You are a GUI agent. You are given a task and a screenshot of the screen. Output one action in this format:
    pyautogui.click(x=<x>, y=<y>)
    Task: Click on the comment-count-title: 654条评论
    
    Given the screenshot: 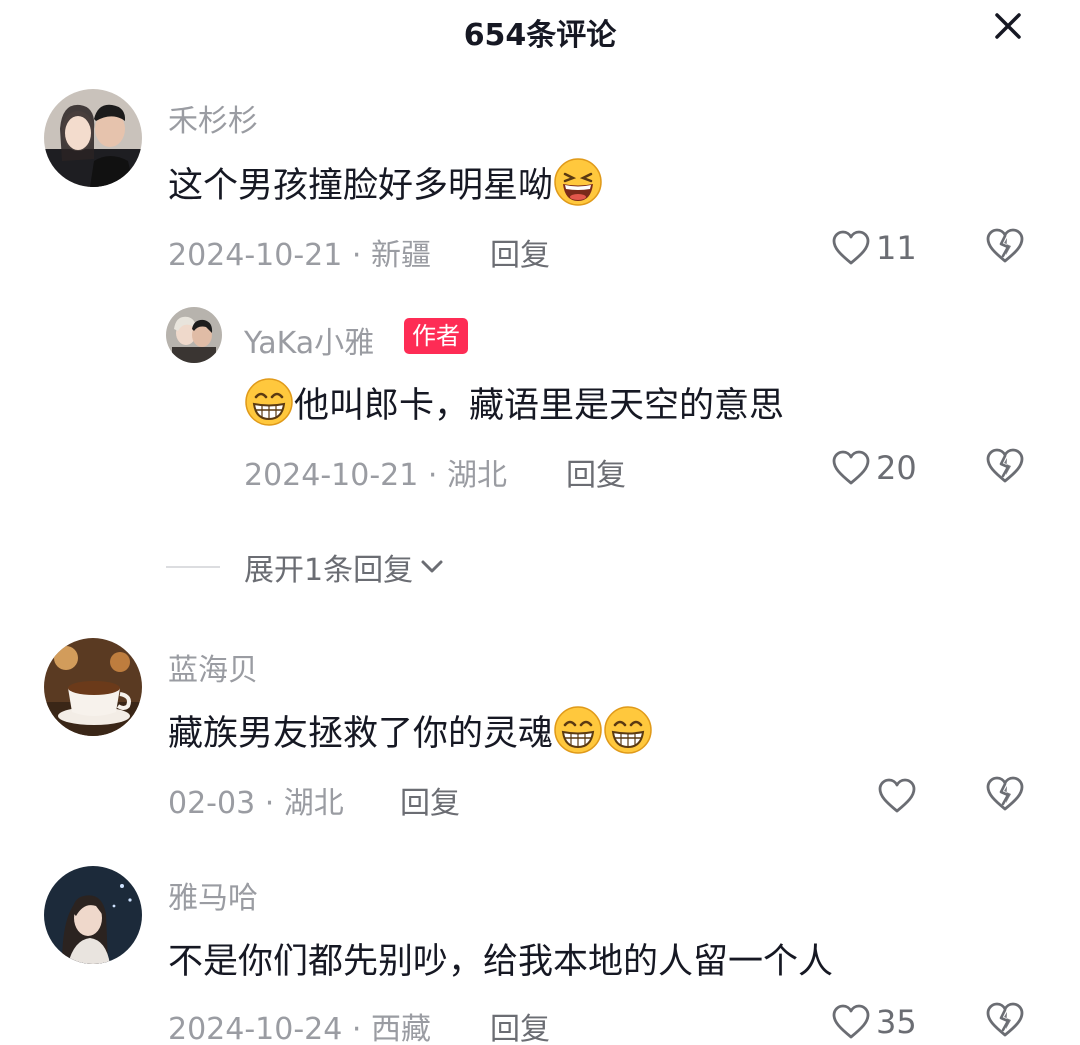 What is the action you would take?
    pyautogui.click(x=540, y=35)
    